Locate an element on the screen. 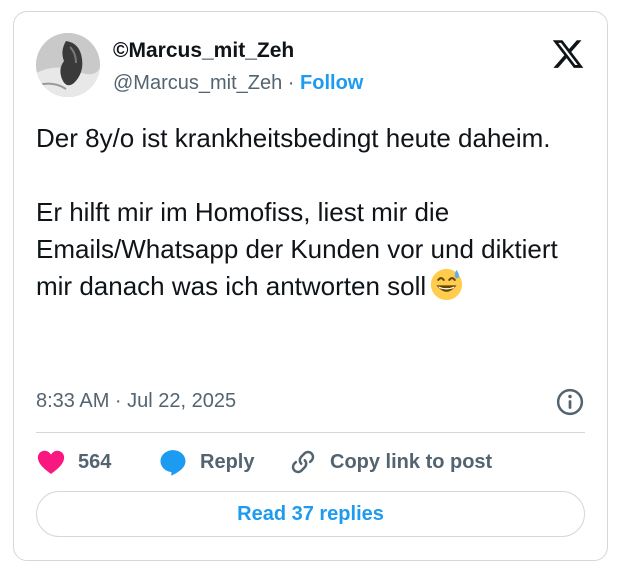 Image resolution: width=620 pixels, height=574 pixels. copy-link-button: Copy link to post is located at coordinates (390, 462).